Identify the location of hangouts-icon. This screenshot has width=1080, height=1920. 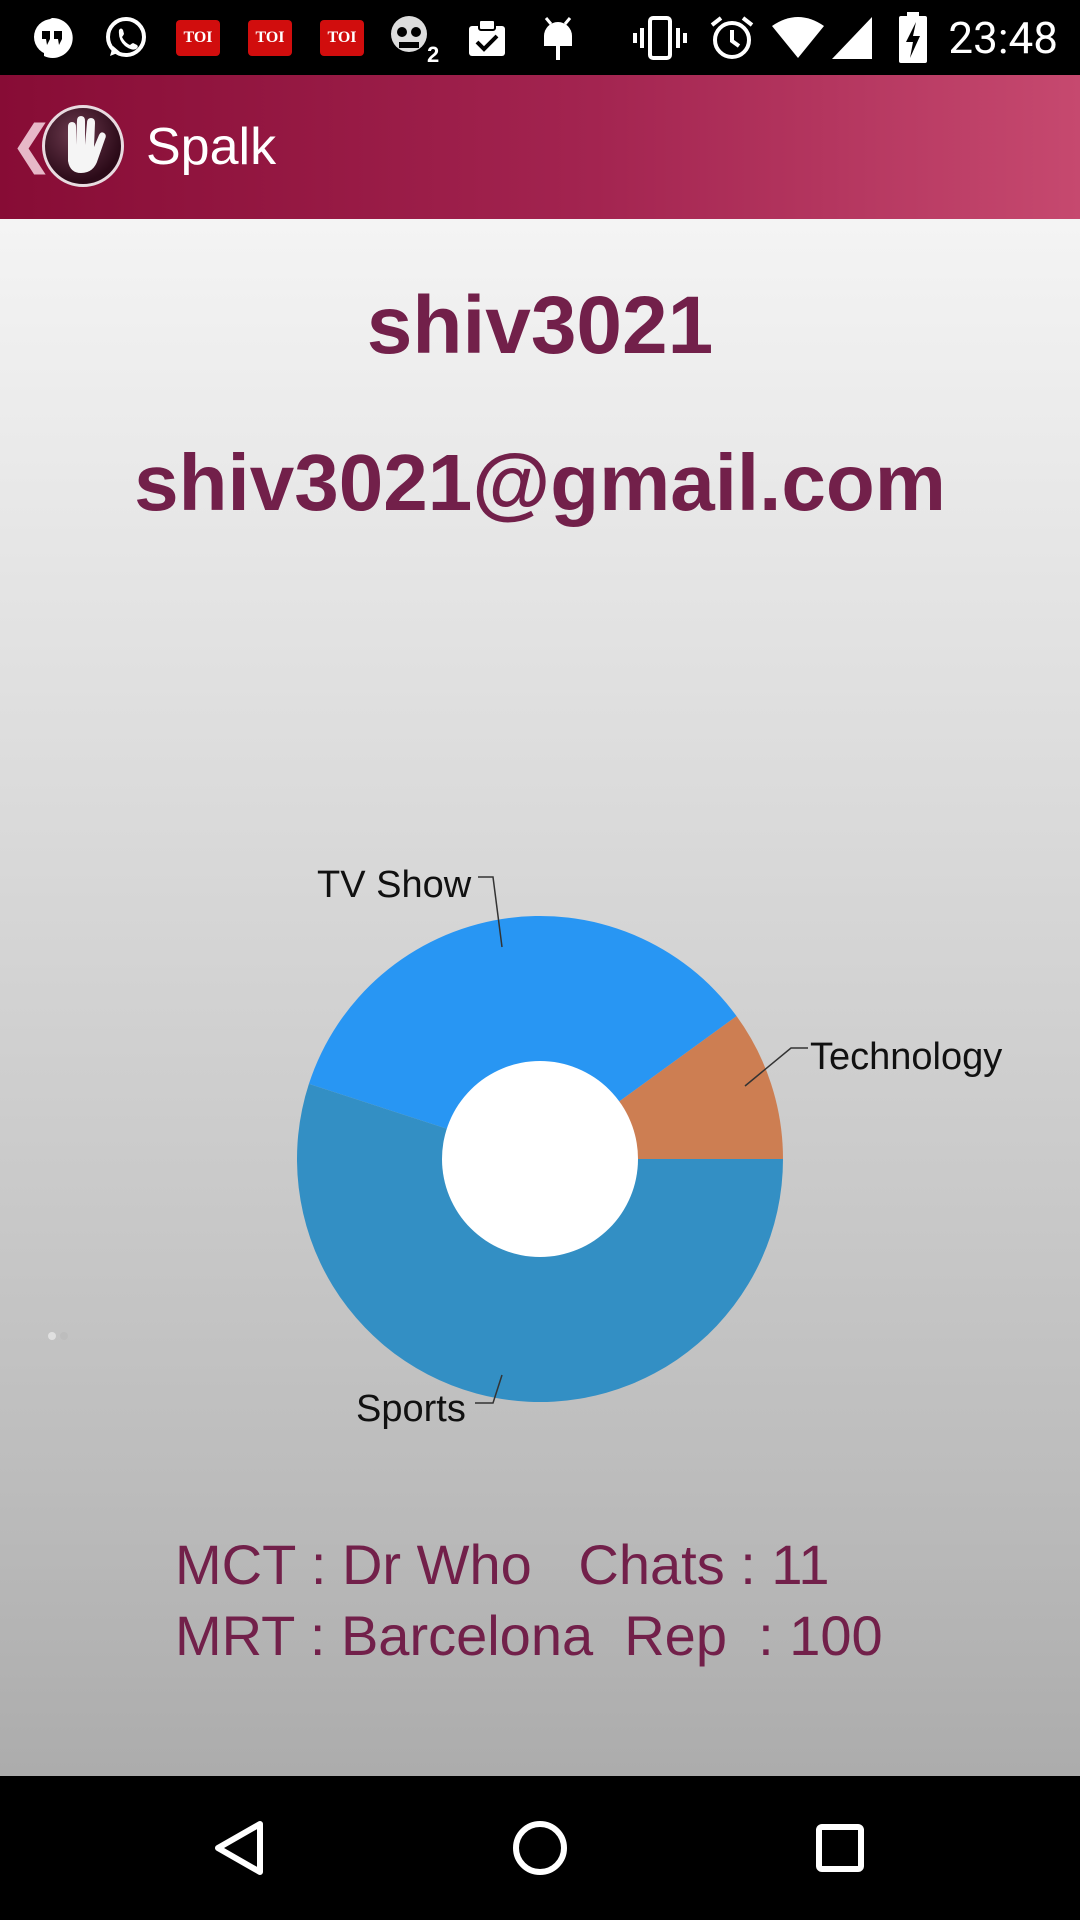
(52, 38).